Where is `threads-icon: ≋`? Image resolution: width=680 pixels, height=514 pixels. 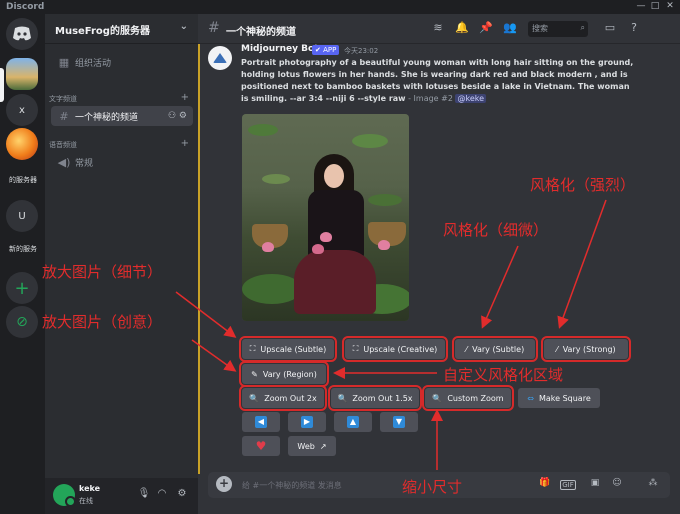 threads-icon: ≋ is located at coordinates (438, 27).